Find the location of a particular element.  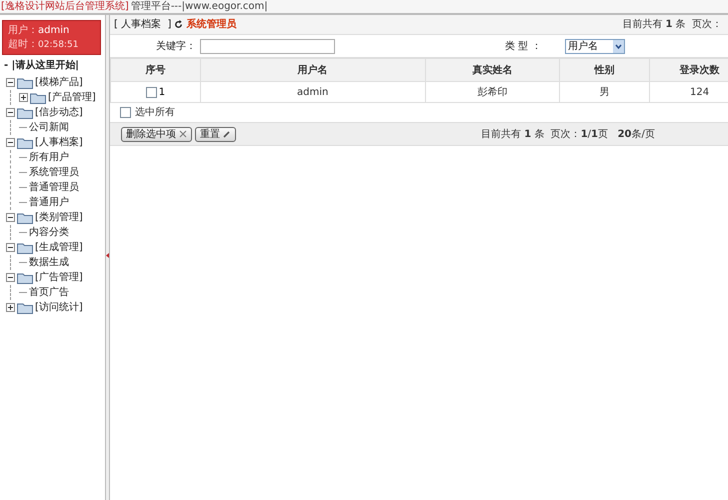

tree-item: 首页广告 is located at coordinates (49, 292).